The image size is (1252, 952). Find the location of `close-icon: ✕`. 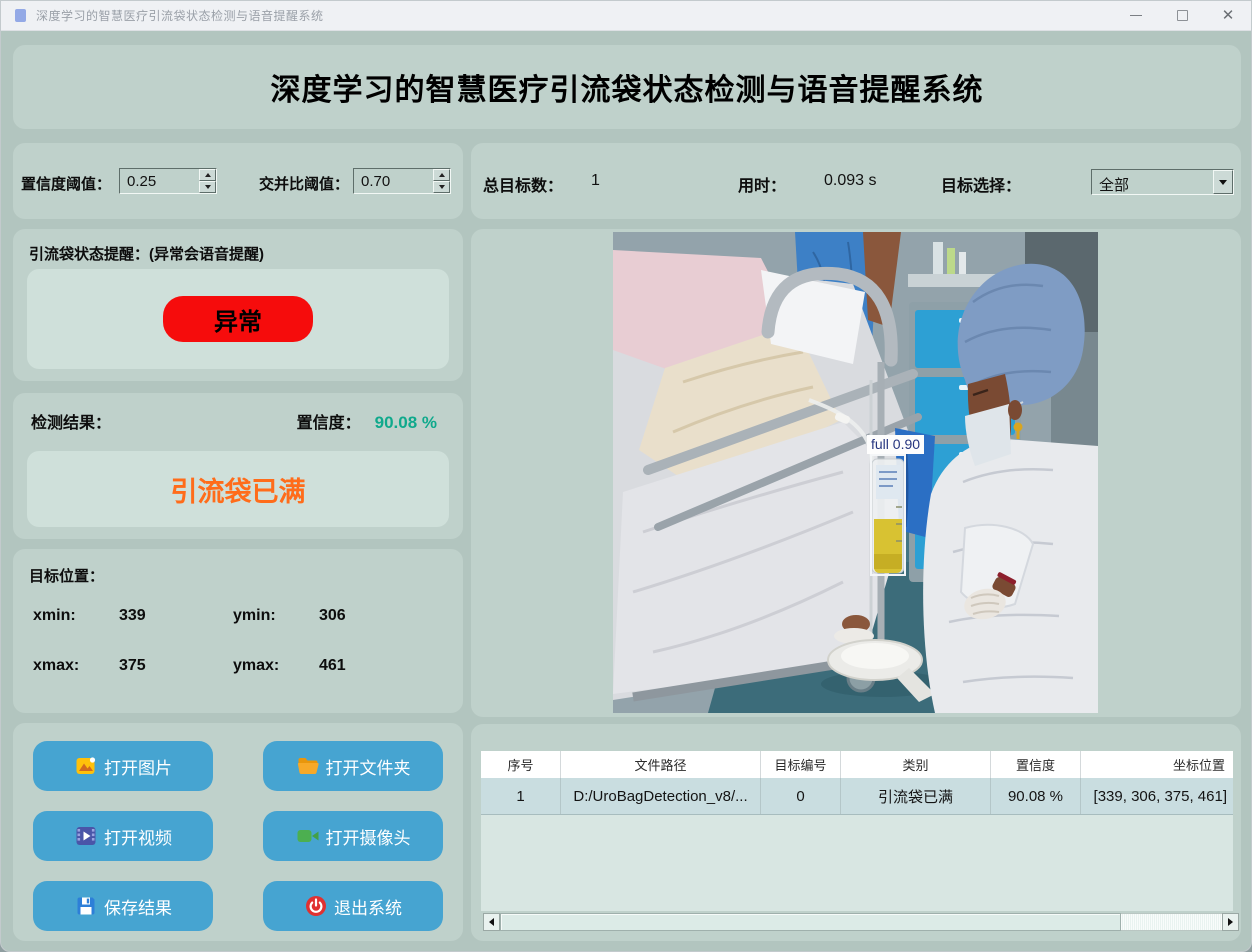

close-icon: ✕ is located at coordinates (1228, 15).